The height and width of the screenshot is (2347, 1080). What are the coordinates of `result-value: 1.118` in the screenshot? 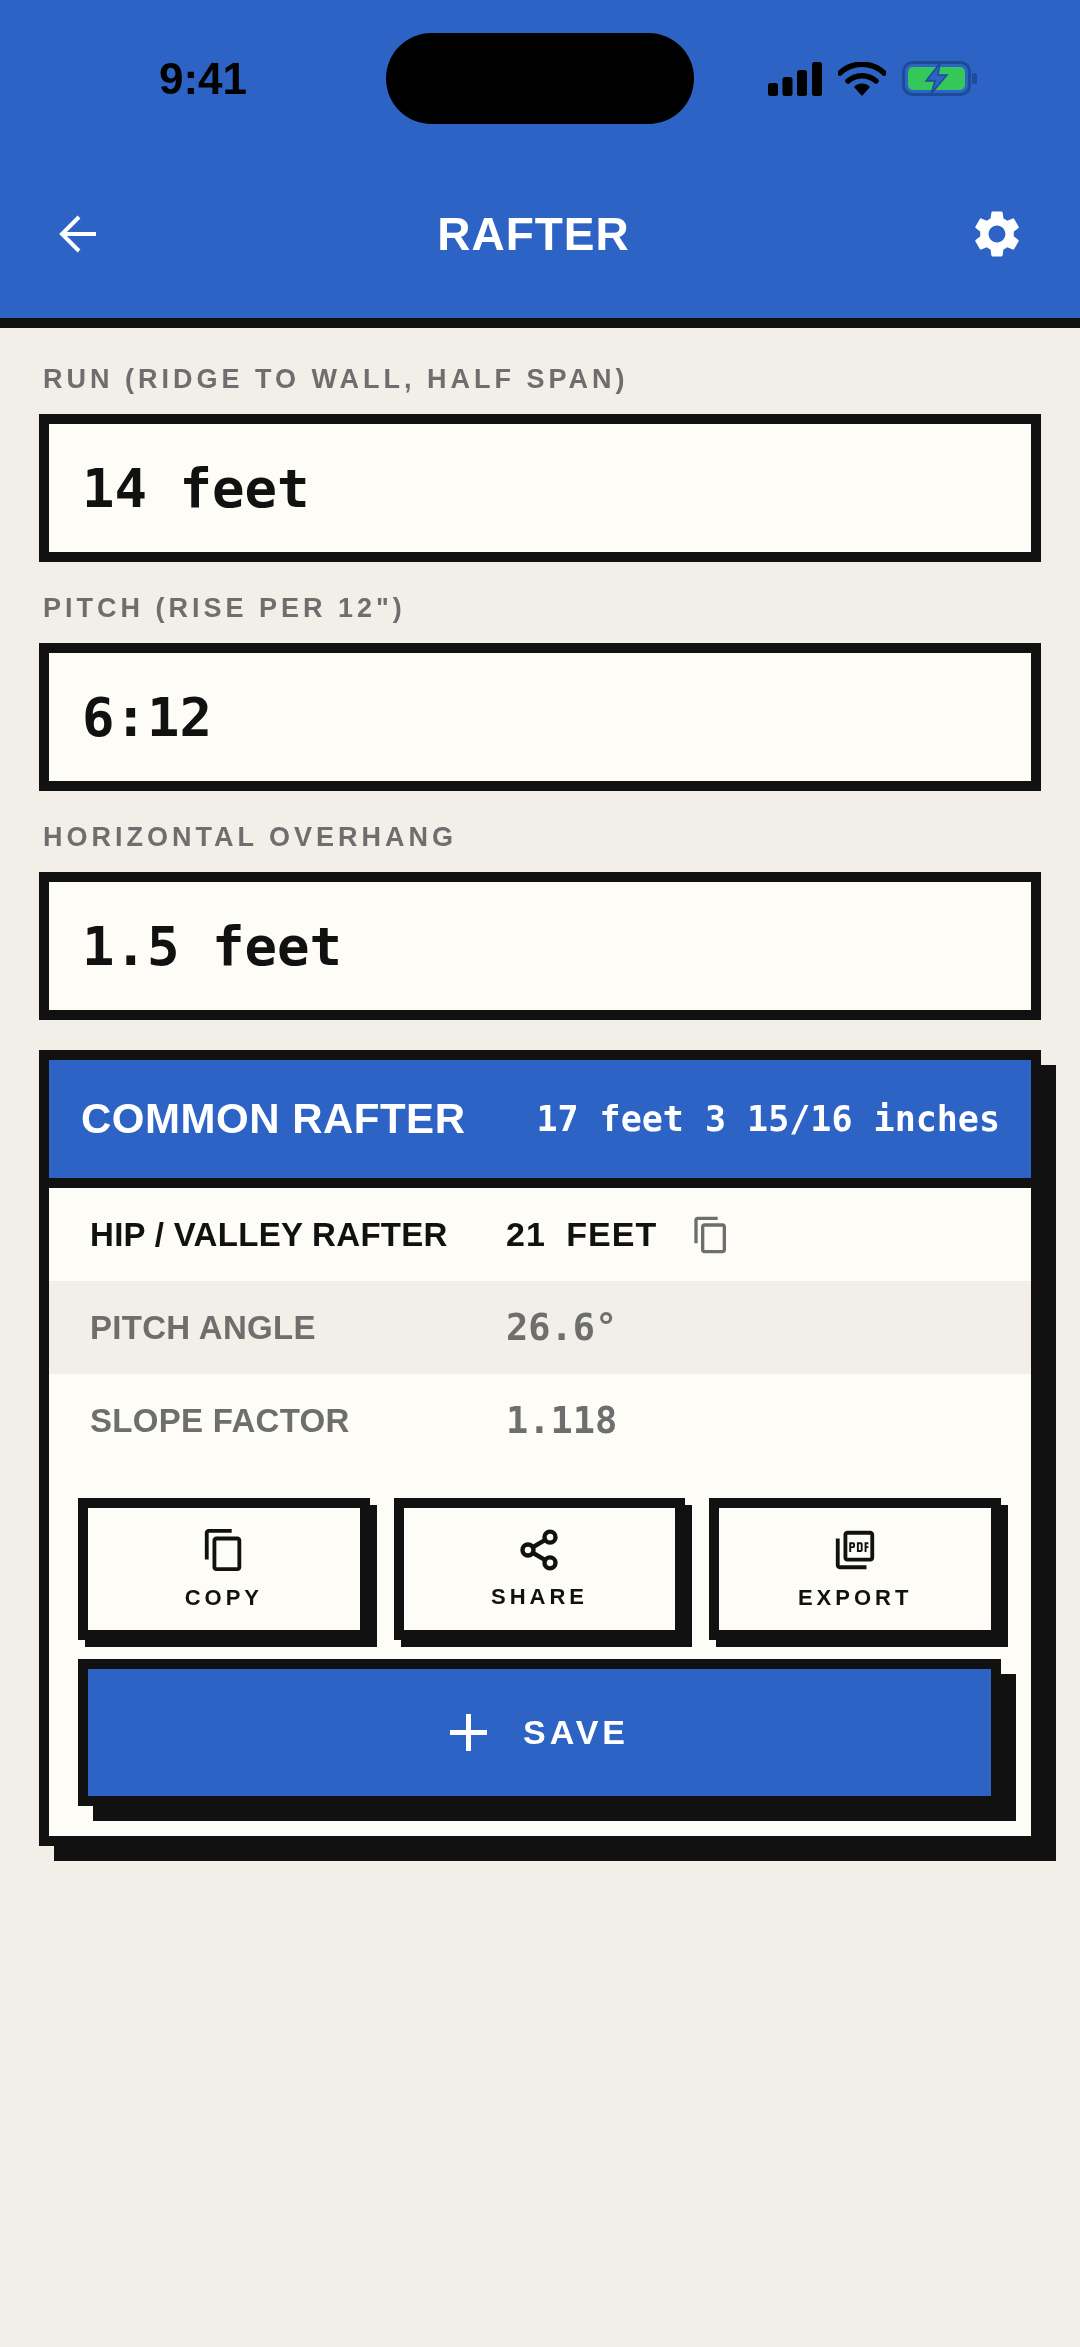 It's located at (562, 1420).